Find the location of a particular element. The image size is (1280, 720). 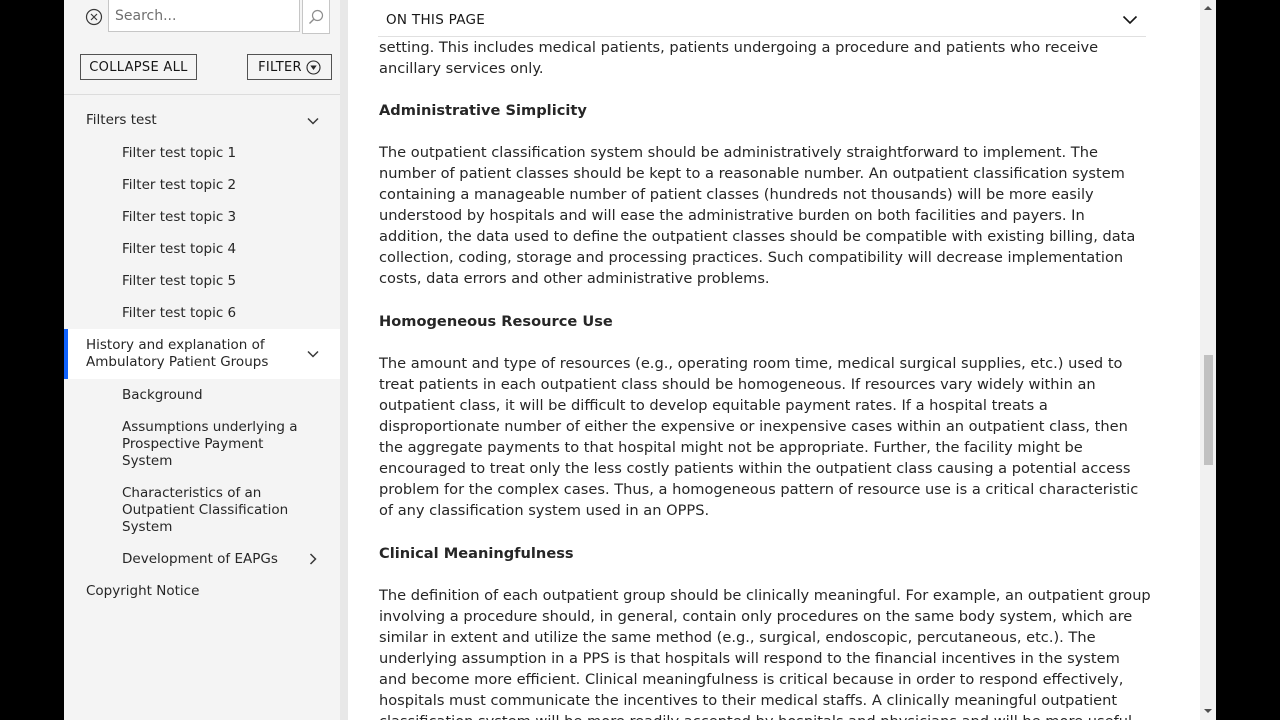

nav-item-label: Filter test topic 4 is located at coordinates (179, 249).